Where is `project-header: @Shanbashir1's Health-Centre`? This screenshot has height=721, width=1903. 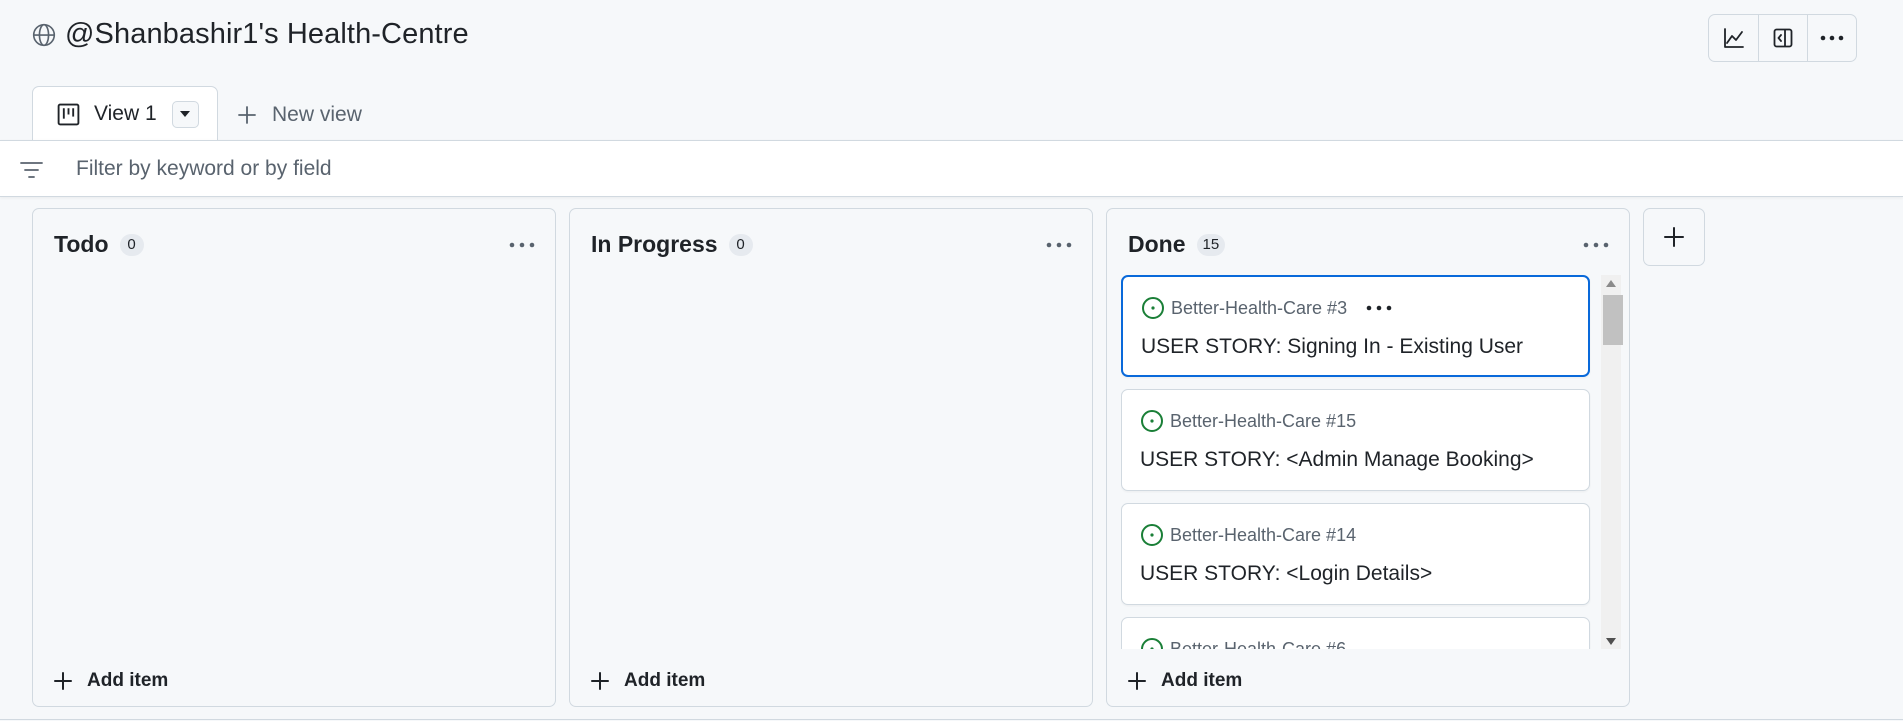 project-header: @Shanbashir1's Health-Centre is located at coordinates (951, 43).